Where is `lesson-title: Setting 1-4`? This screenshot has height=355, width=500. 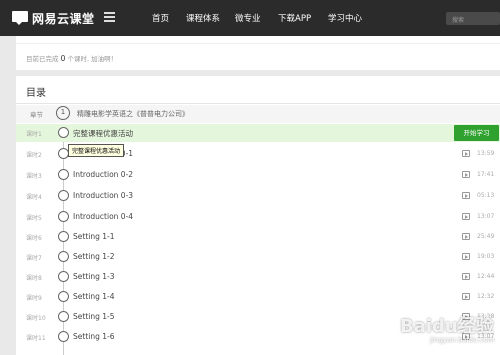 lesson-title: Setting 1-4 is located at coordinates (94, 296).